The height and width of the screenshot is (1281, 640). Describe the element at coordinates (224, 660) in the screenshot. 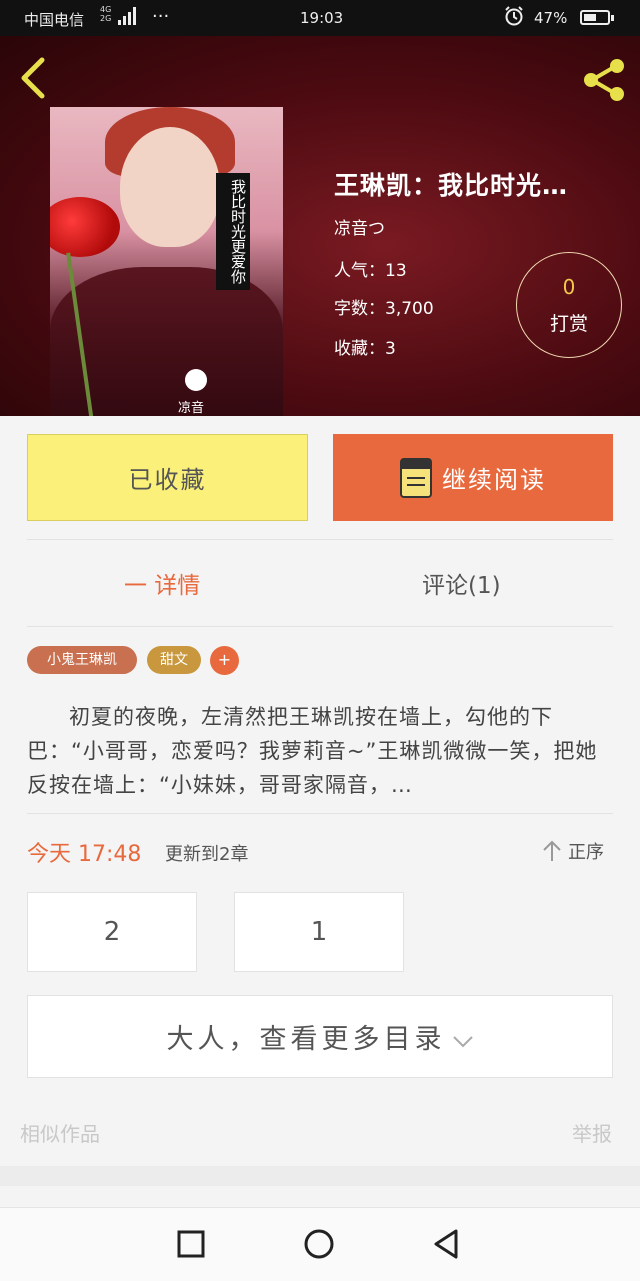

I see `add-tag-button: +` at that location.